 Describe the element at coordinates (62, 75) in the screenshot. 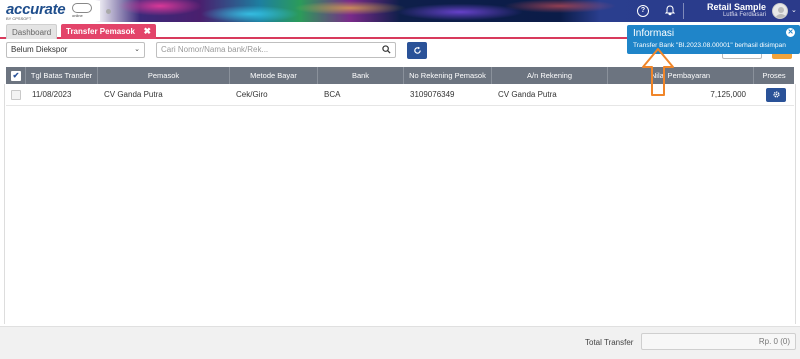

I see `column-header: Tgl Batas Transfer` at that location.